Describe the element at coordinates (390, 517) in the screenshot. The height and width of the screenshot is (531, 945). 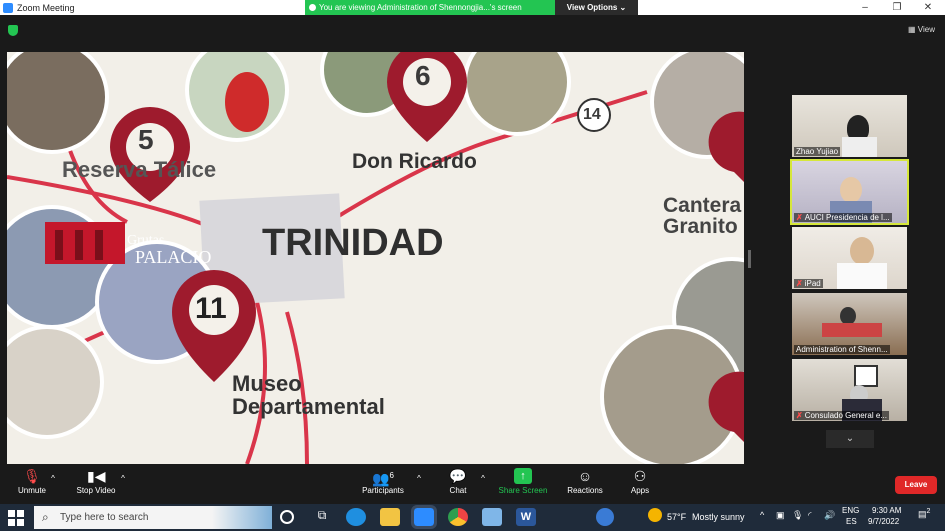
I see `file-explorer-icon` at that location.